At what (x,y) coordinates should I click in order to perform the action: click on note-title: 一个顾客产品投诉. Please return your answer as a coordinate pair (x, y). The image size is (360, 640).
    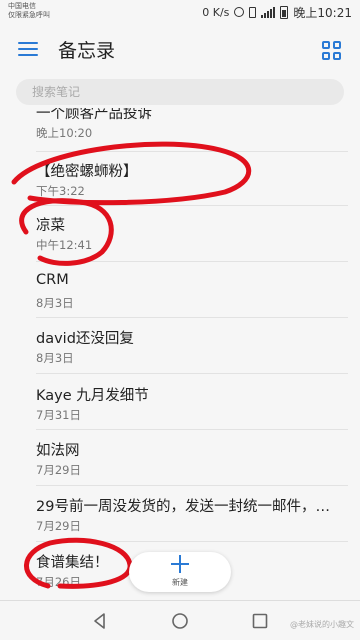
    Looking at the image, I should click on (94, 115).